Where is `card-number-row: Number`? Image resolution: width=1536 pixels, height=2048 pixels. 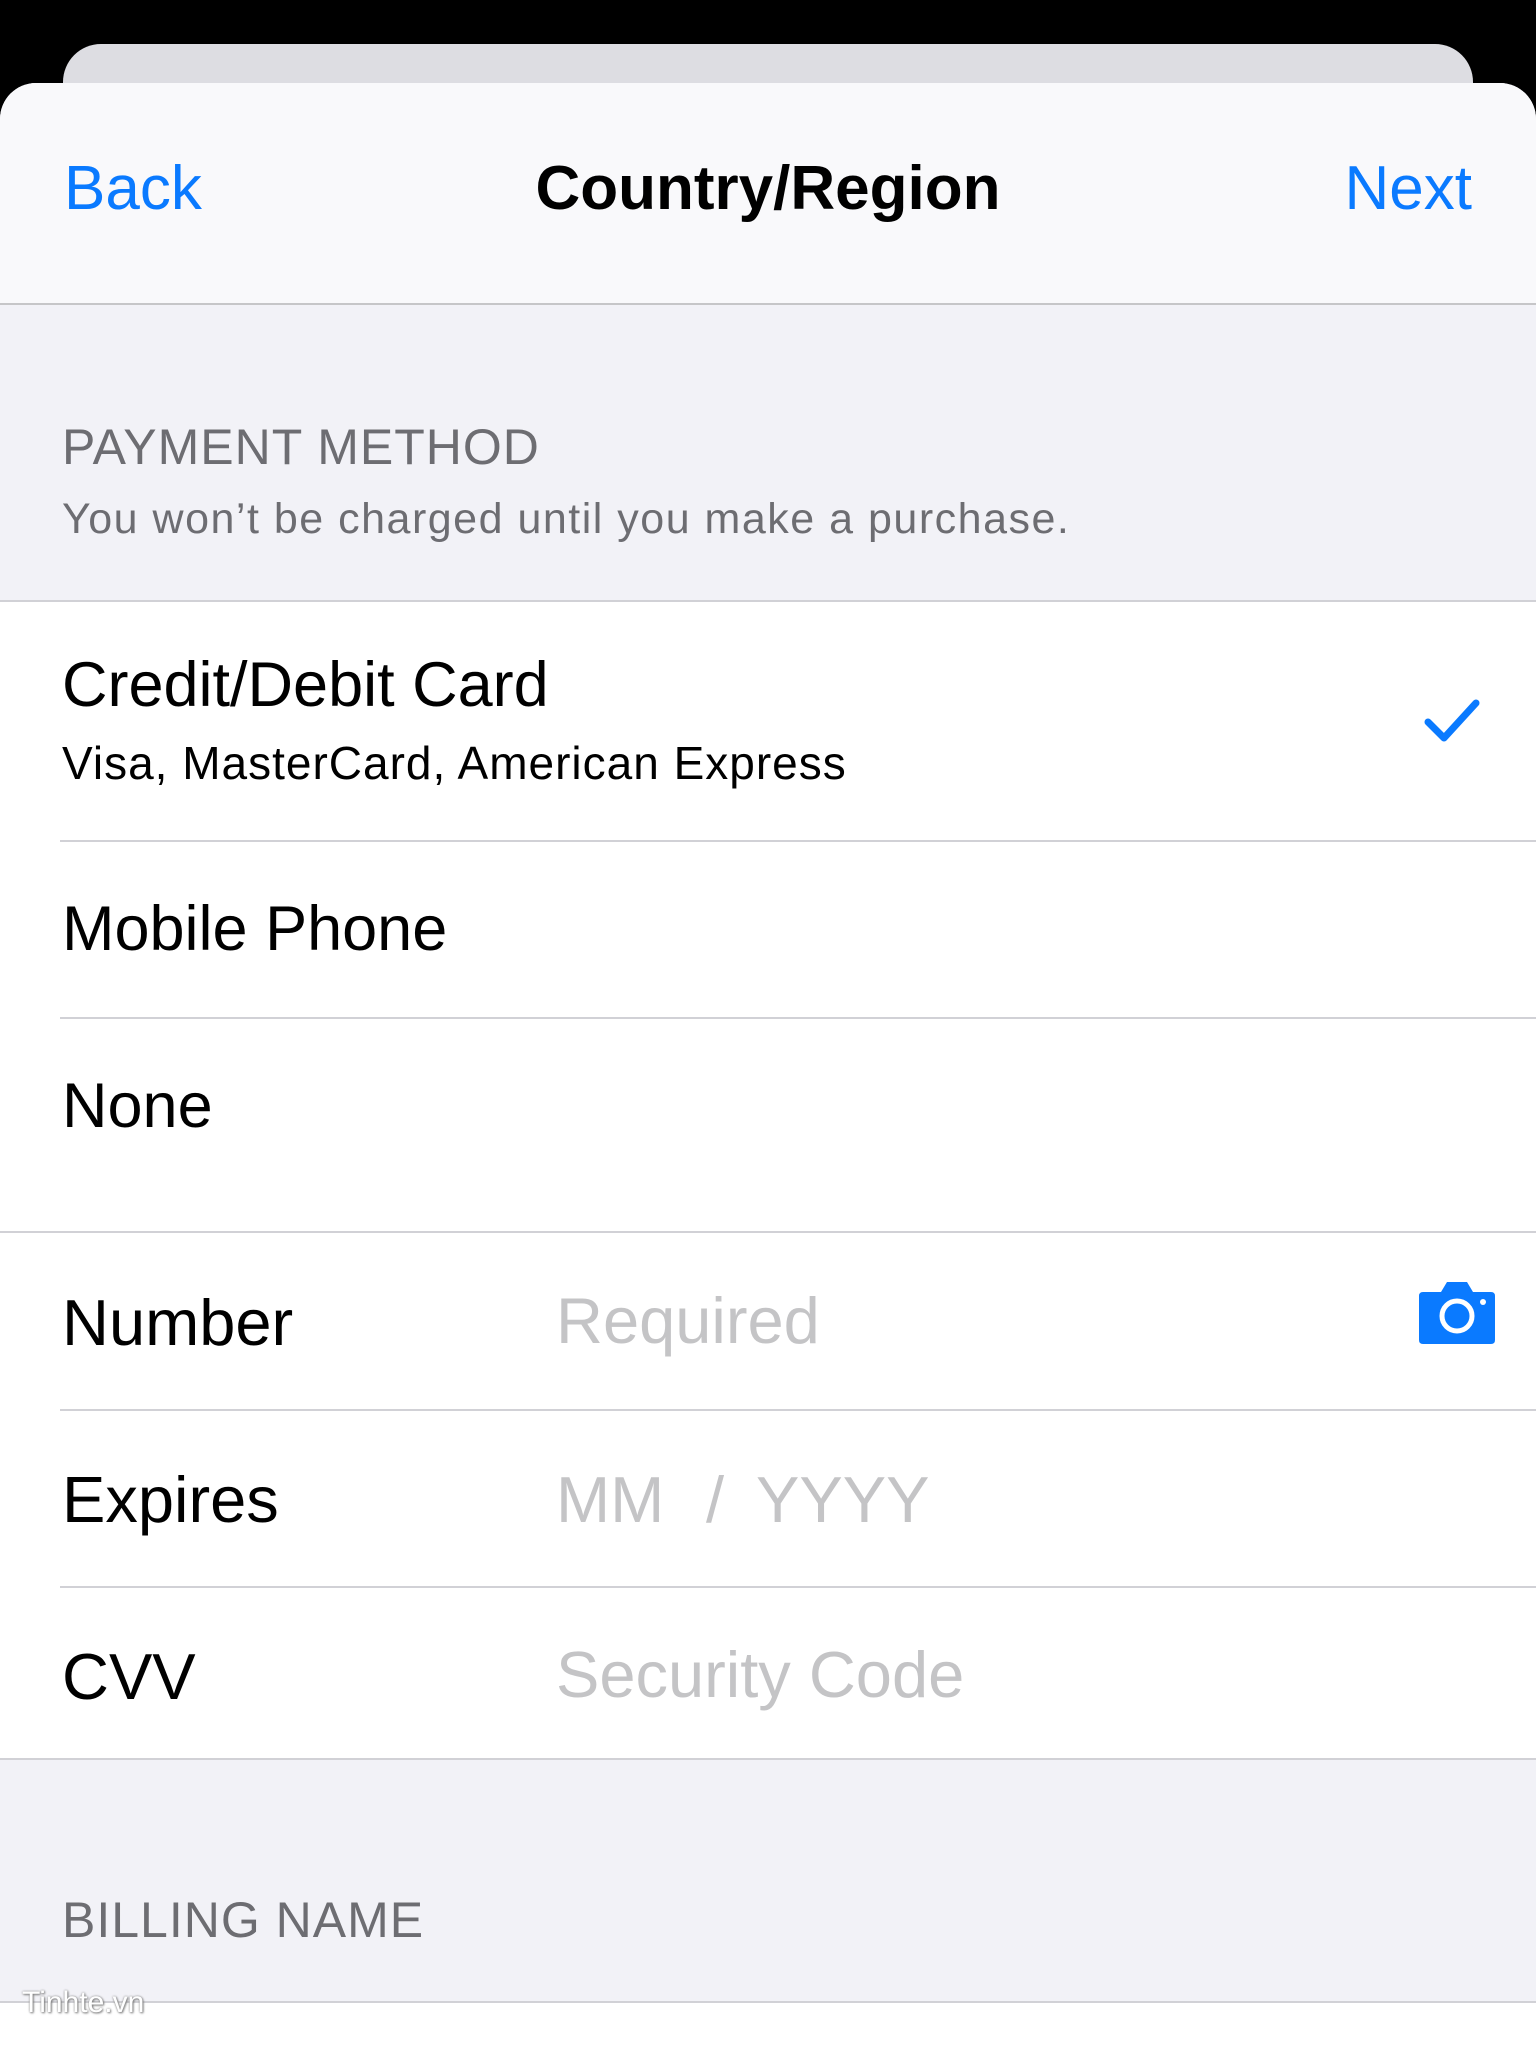 card-number-row: Number is located at coordinates (768, 1321).